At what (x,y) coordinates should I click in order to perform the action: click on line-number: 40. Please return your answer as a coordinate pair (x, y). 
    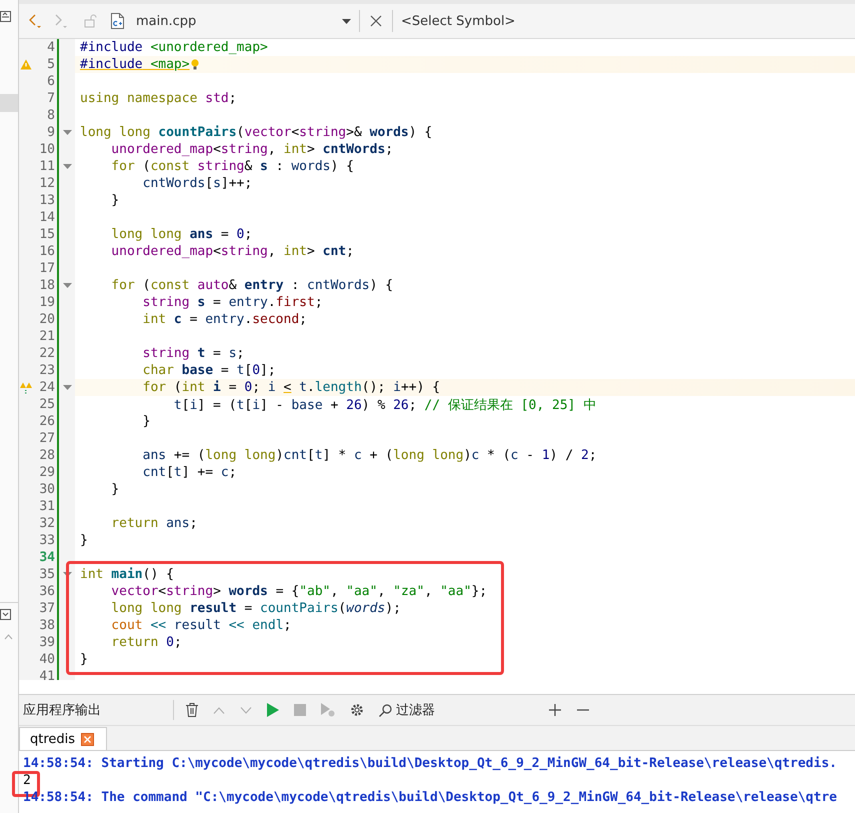
    Looking at the image, I should click on (47, 659).